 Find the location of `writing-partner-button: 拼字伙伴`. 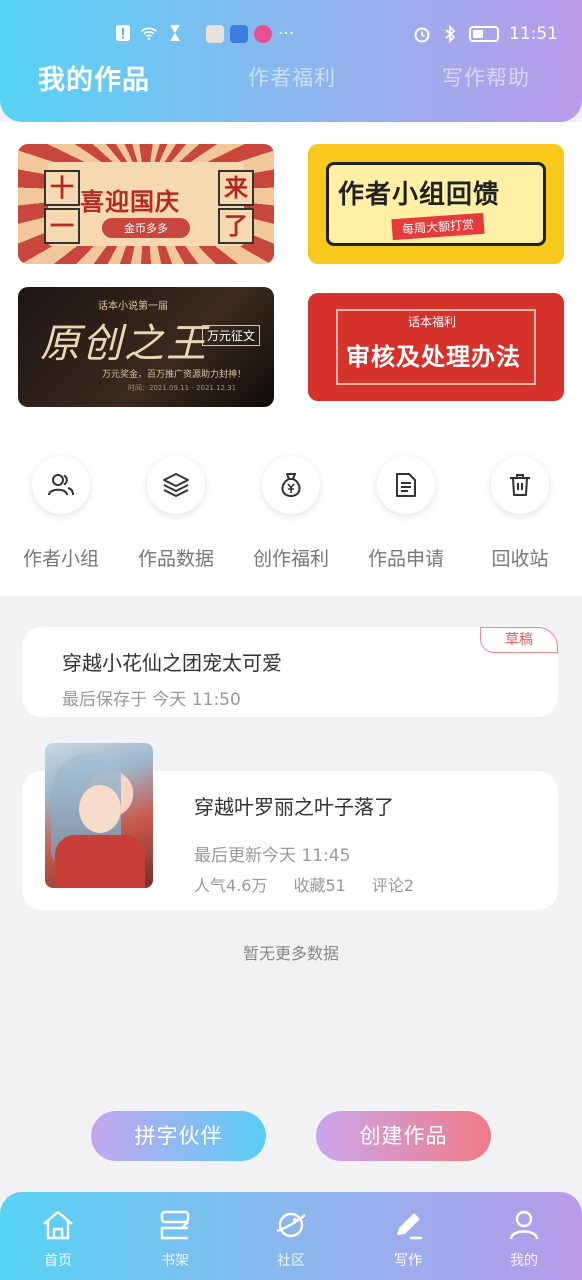

writing-partner-button: 拼字伙伴 is located at coordinates (178, 1136).